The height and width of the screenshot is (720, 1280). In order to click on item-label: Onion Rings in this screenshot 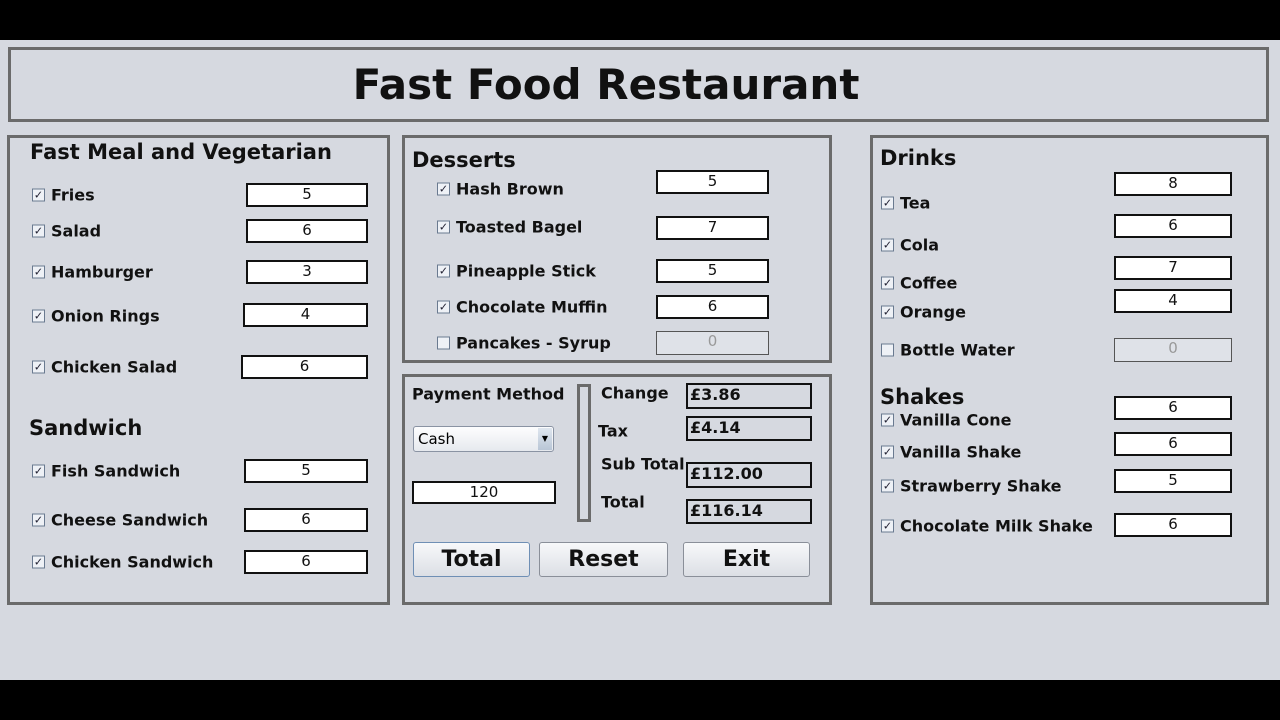, I will do `click(105, 316)`.